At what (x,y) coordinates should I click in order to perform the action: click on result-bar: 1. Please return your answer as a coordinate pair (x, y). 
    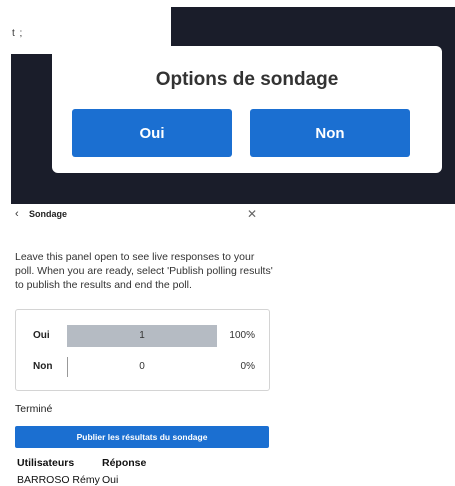
    Looking at the image, I should click on (142, 336).